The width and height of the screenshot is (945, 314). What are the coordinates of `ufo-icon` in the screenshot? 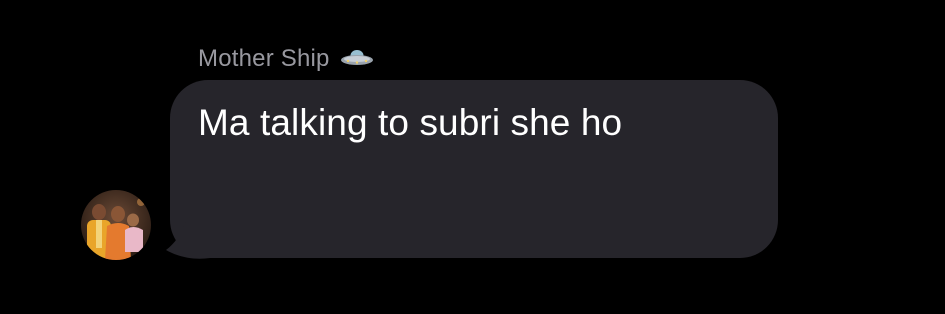 It's located at (357, 59).